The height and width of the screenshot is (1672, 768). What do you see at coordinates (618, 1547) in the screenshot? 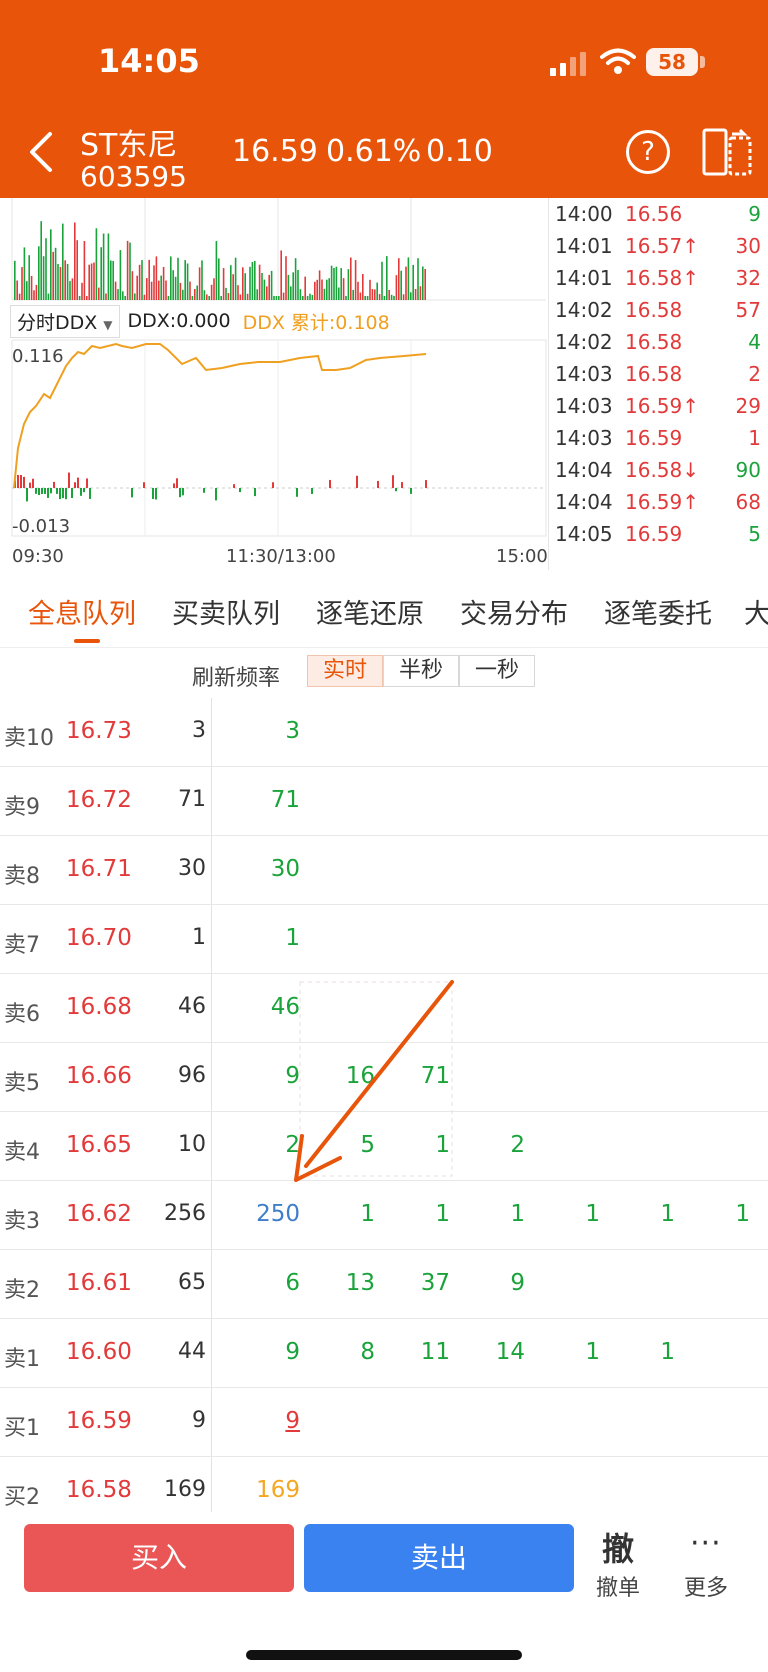
I see `cancel-order-icon: 撤` at bounding box center [618, 1547].